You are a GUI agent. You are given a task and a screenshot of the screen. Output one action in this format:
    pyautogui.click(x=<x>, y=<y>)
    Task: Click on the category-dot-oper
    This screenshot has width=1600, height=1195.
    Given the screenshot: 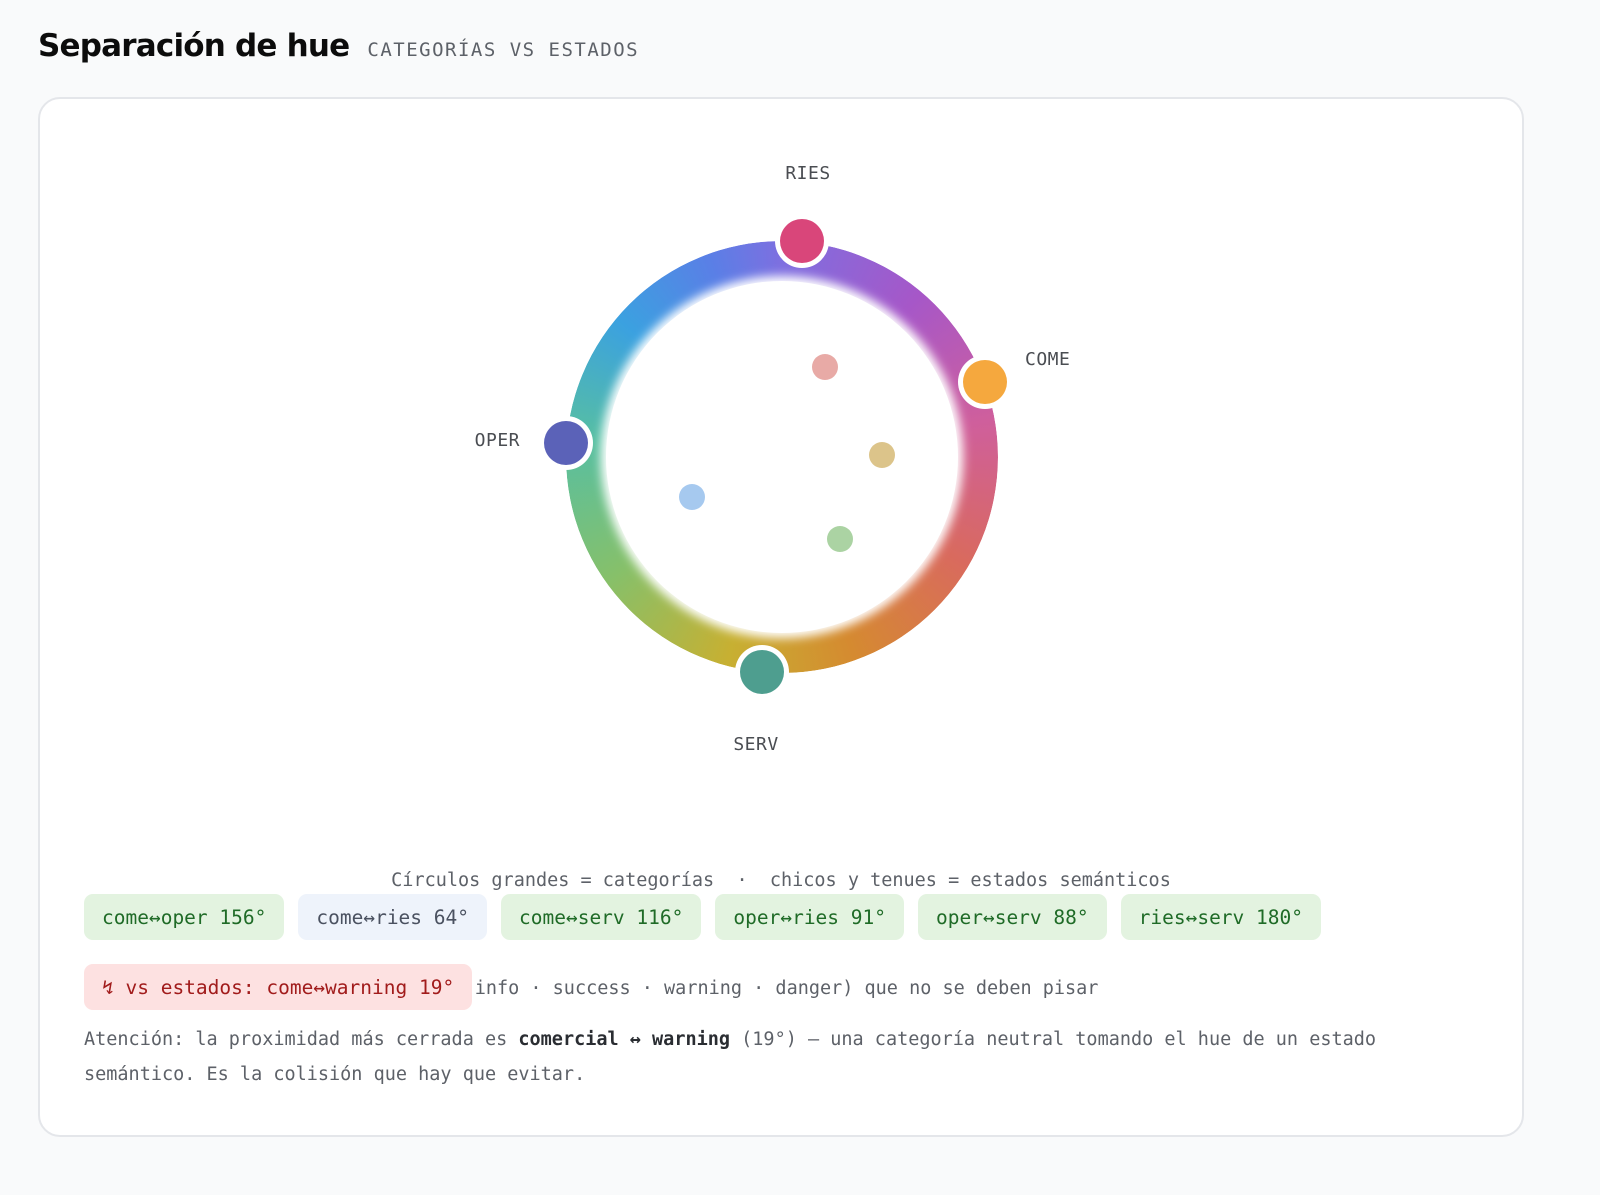 What is the action you would take?
    pyautogui.click(x=566, y=443)
    